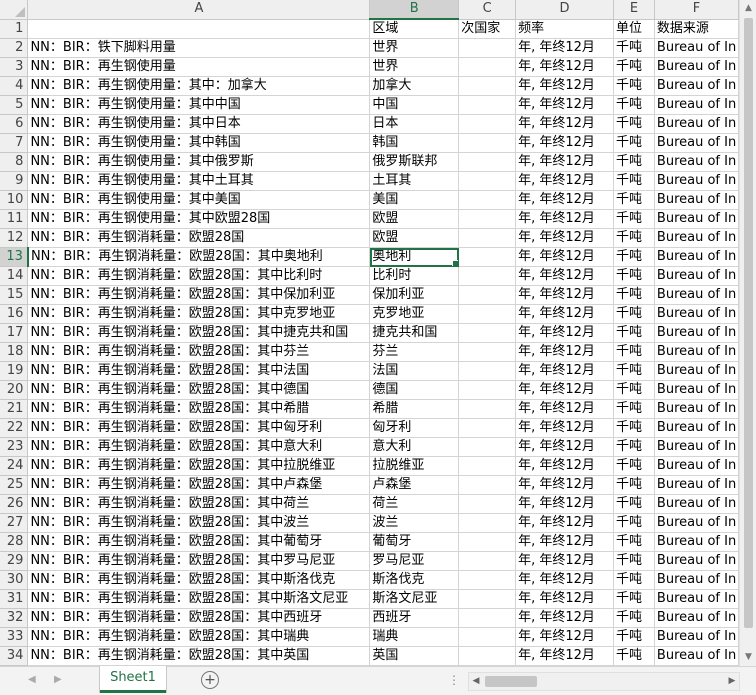 This screenshot has width=756, height=695. What do you see at coordinates (199, 105) in the screenshot?
I see `cell-a: NN：BIR：再生钢使用量：其中中国` at bounding box center [199, 105].